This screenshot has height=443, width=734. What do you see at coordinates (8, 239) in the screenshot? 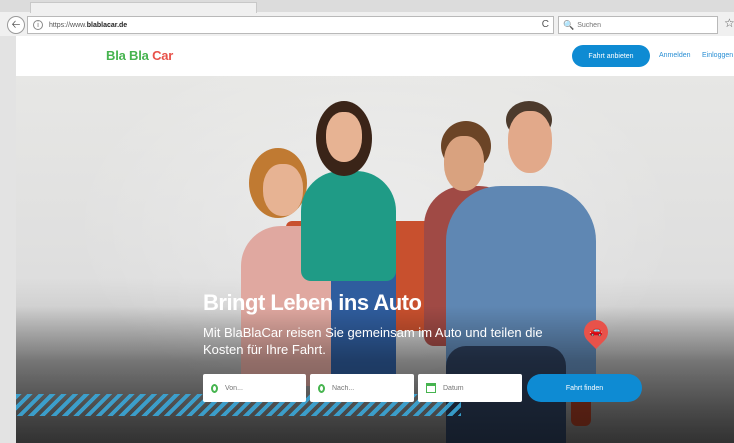
I see `window-edge` at bounding box center [8, 239].